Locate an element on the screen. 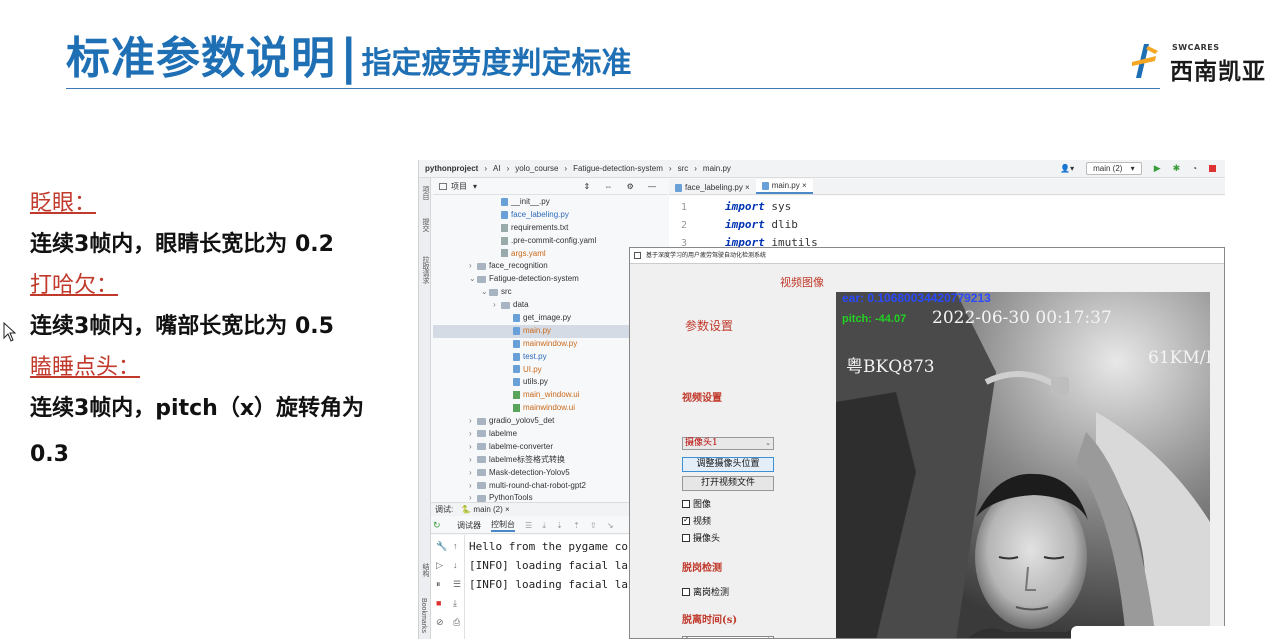 The height and width of the screenshot is (639, 1279). stop-icon is located at coordinates (1212, 168).